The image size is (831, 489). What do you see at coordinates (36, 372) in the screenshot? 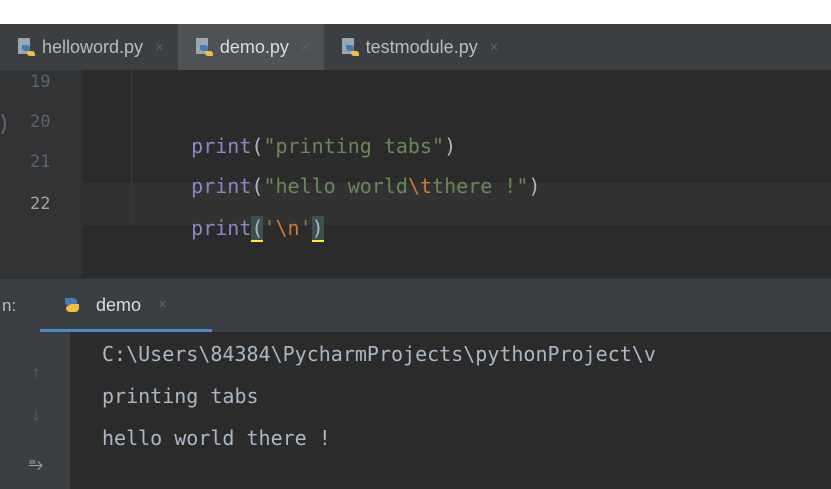
I see `arrow-up-icon: ↑` at bounding box center [36, 372].